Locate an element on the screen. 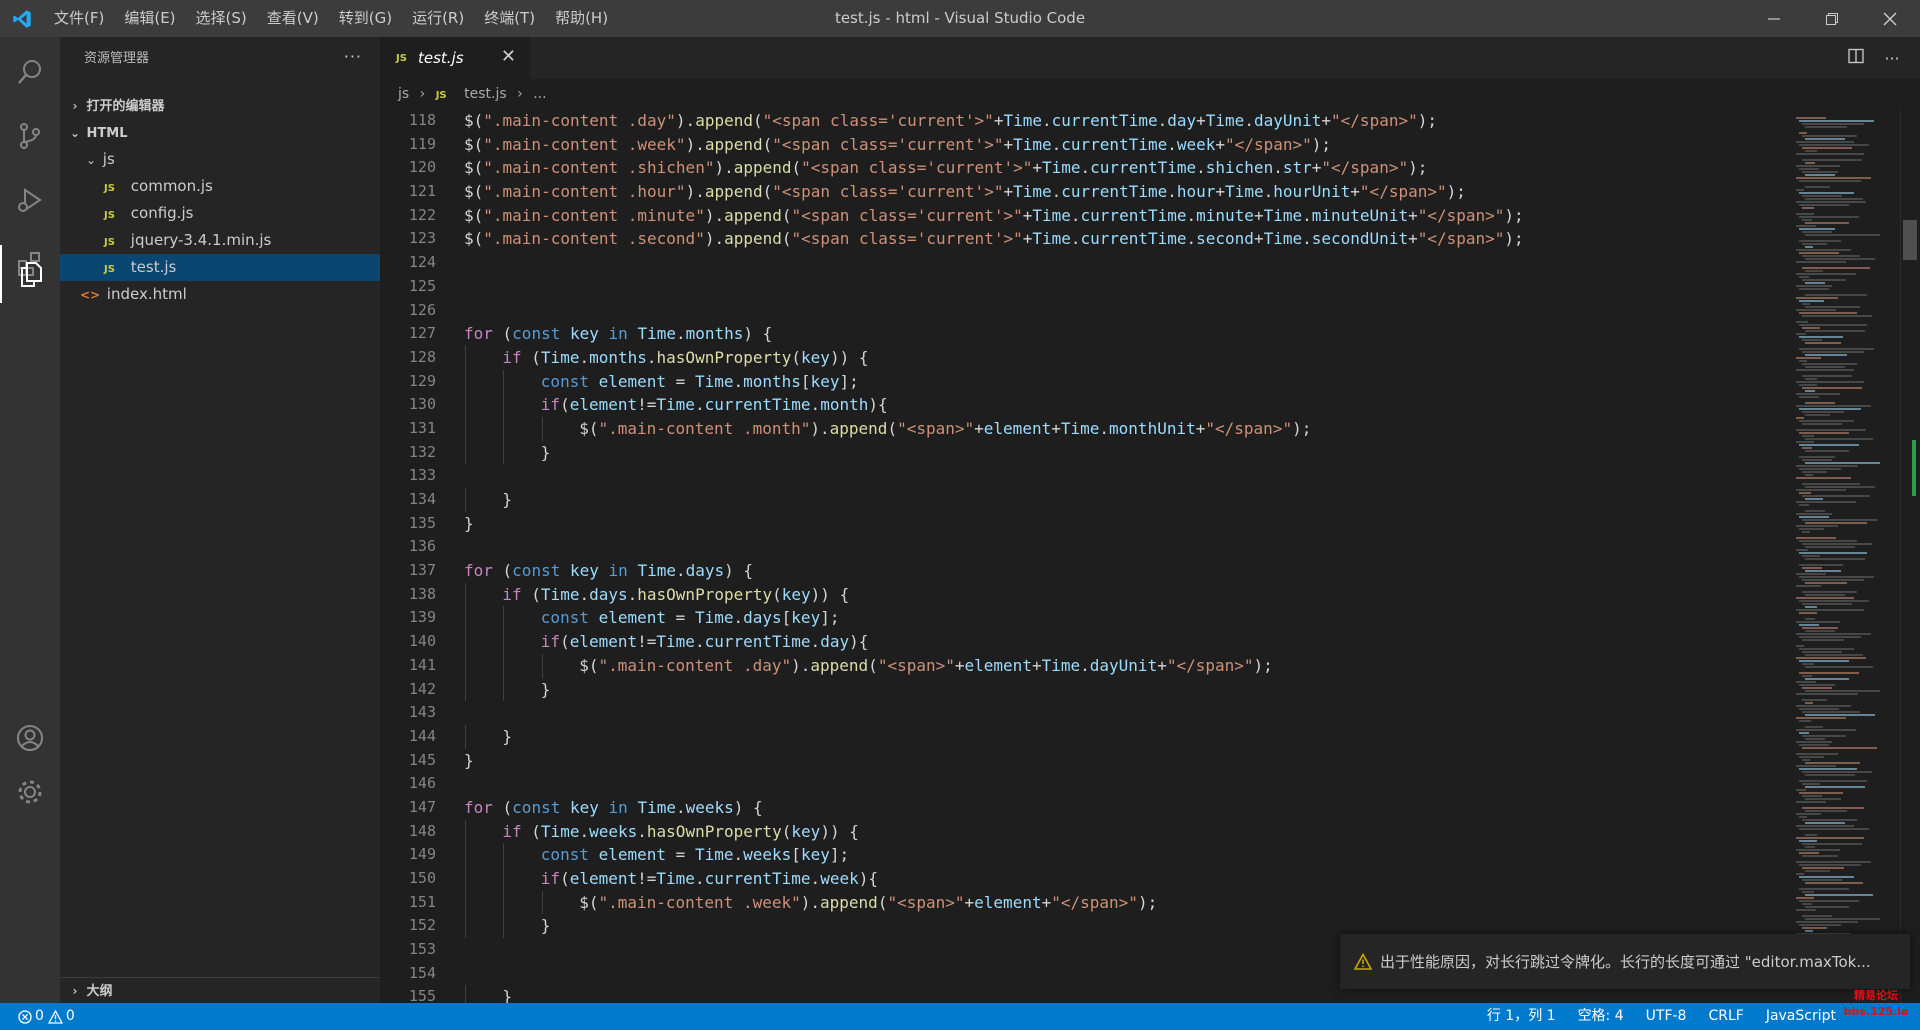 This screenshot has width=1920, height=1030. scrollbar-thumb is located at coordinates (1910, 240).